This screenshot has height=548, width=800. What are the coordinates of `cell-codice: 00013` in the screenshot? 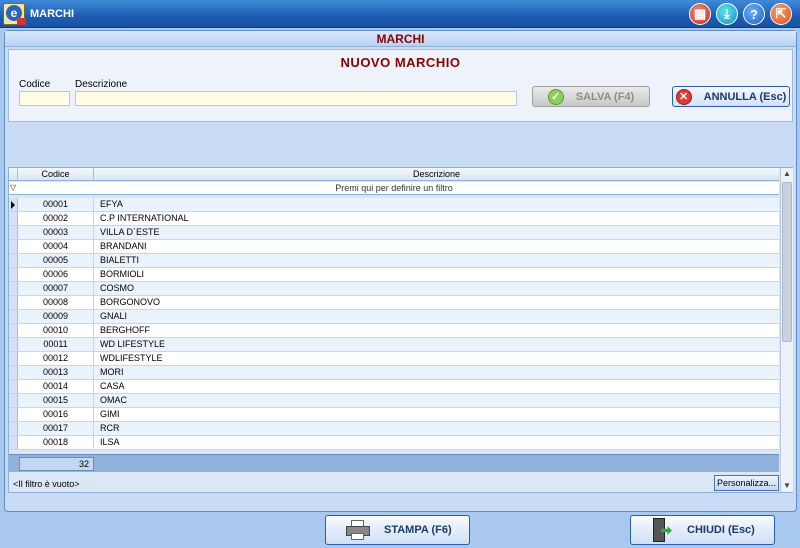 It's located at (56, 372).